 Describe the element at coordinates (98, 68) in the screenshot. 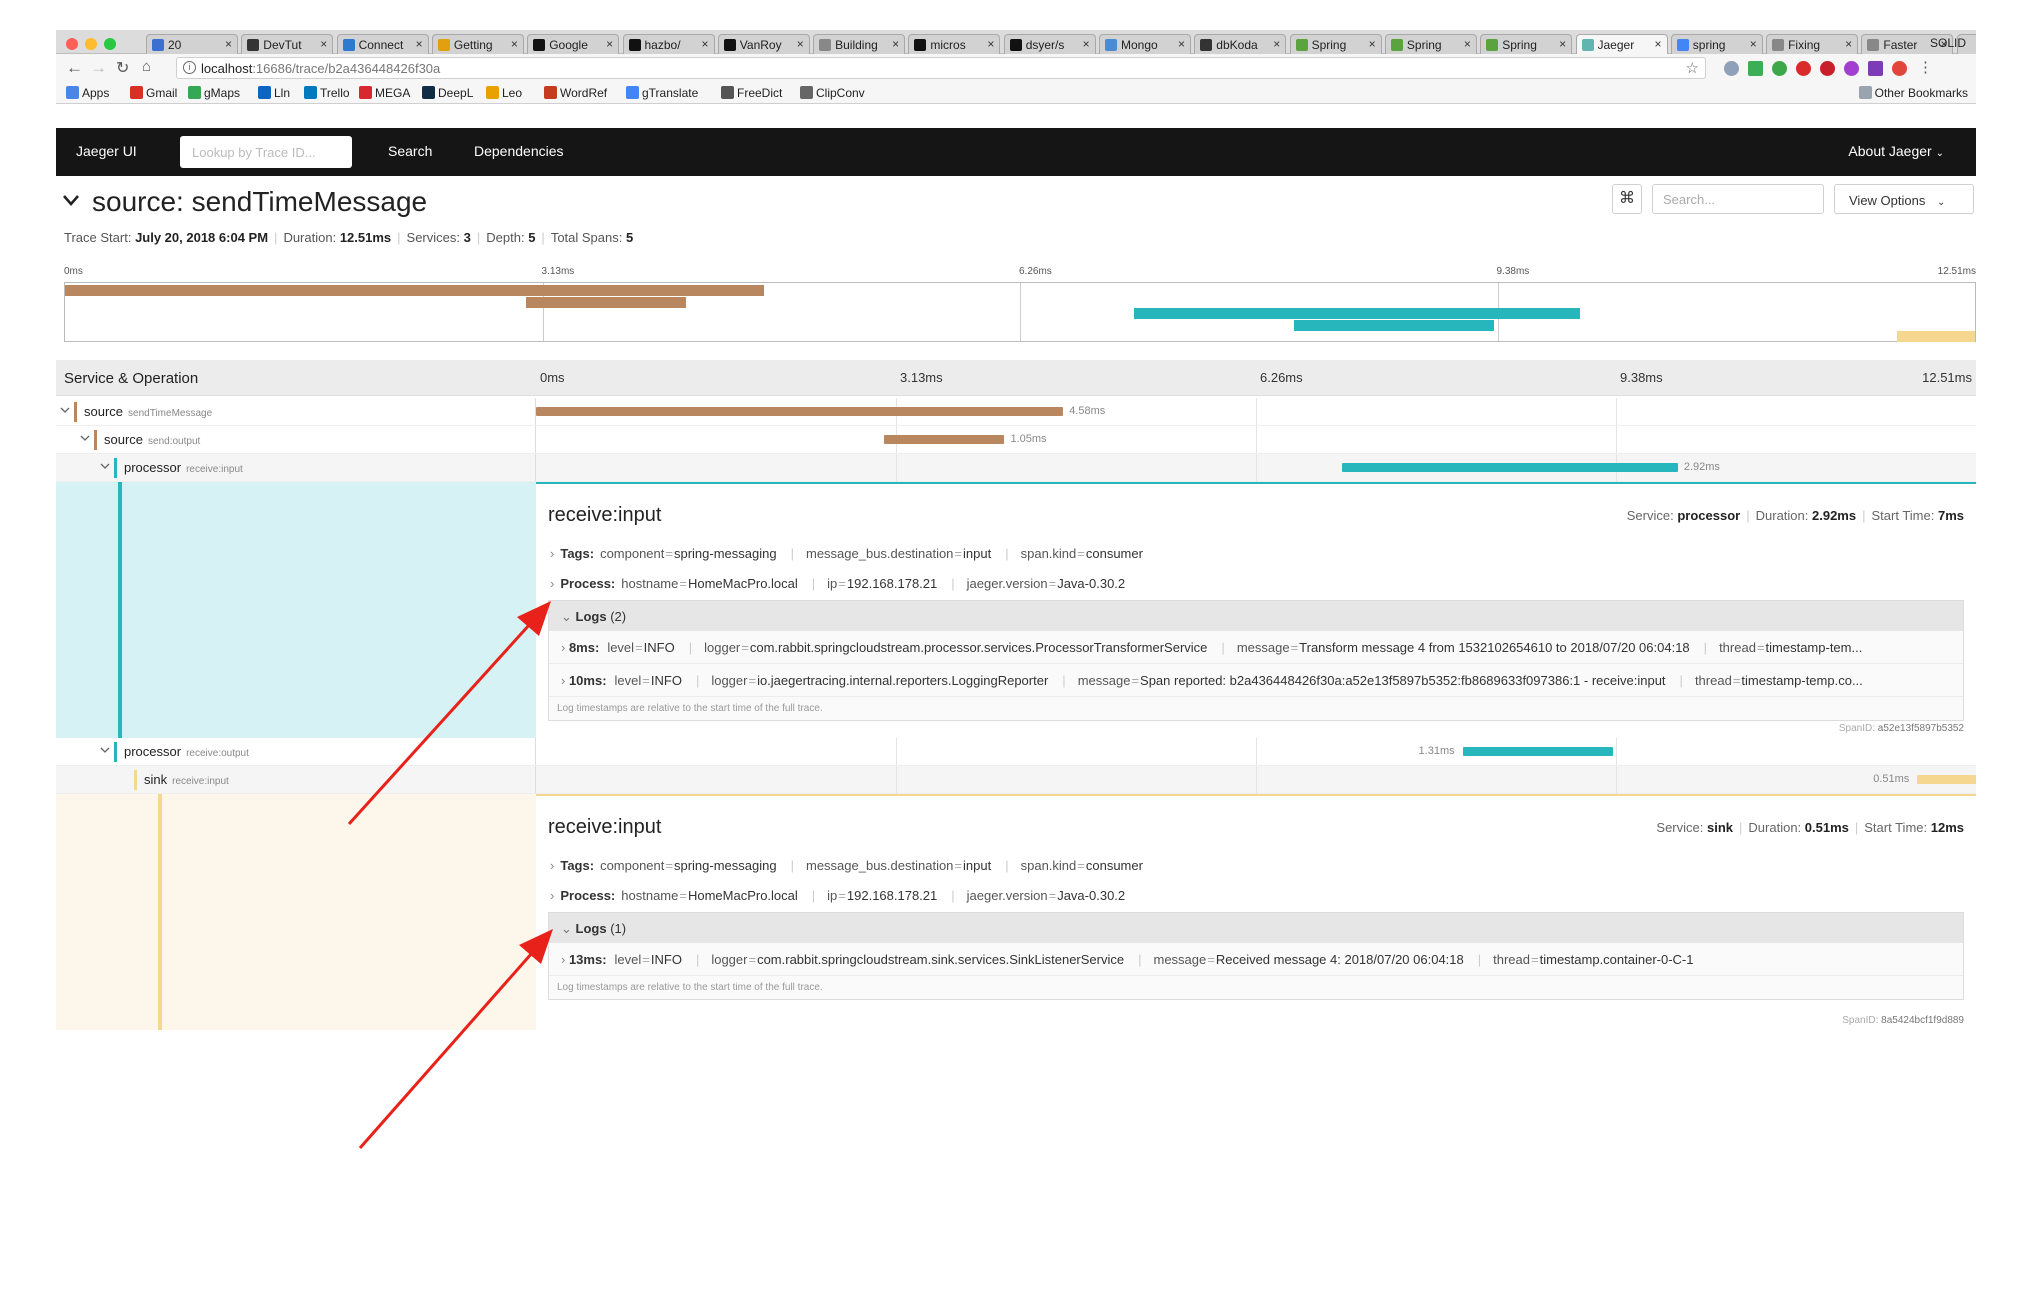

I see `forward-arrow-icon: →` at that location.